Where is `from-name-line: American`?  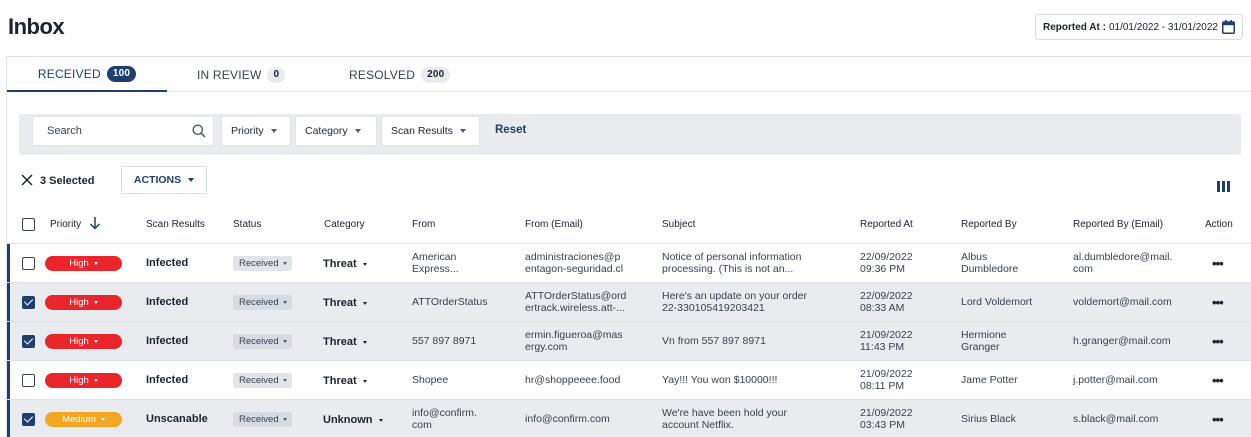 from-name-line: American is located at coordinates (434, 257).